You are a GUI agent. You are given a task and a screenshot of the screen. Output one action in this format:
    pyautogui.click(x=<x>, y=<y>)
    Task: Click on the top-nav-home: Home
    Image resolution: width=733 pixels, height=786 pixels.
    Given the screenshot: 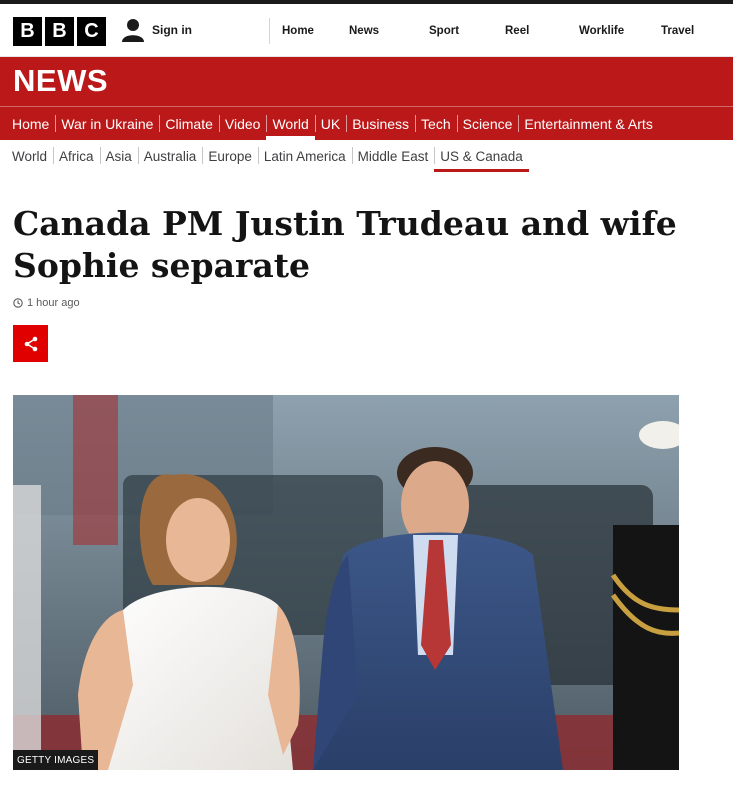 What is the action you would take?
    pyautogui.click(x=299, y=31)
    